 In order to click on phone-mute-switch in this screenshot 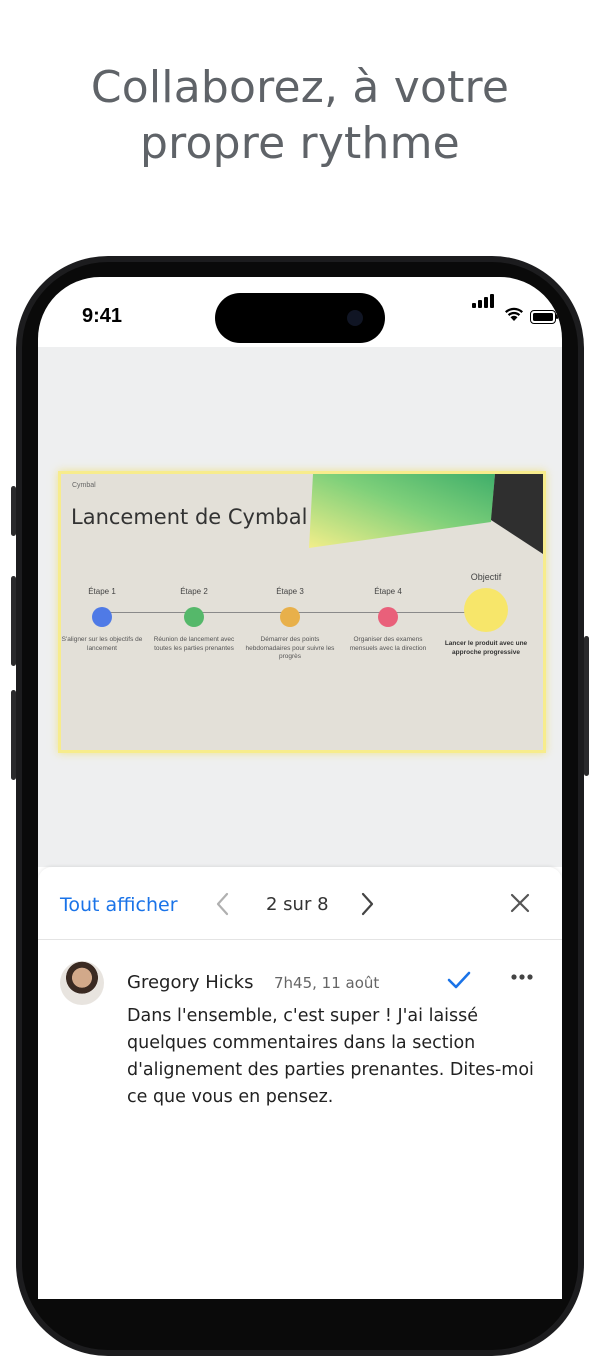, I will do `click(13, 511)`.